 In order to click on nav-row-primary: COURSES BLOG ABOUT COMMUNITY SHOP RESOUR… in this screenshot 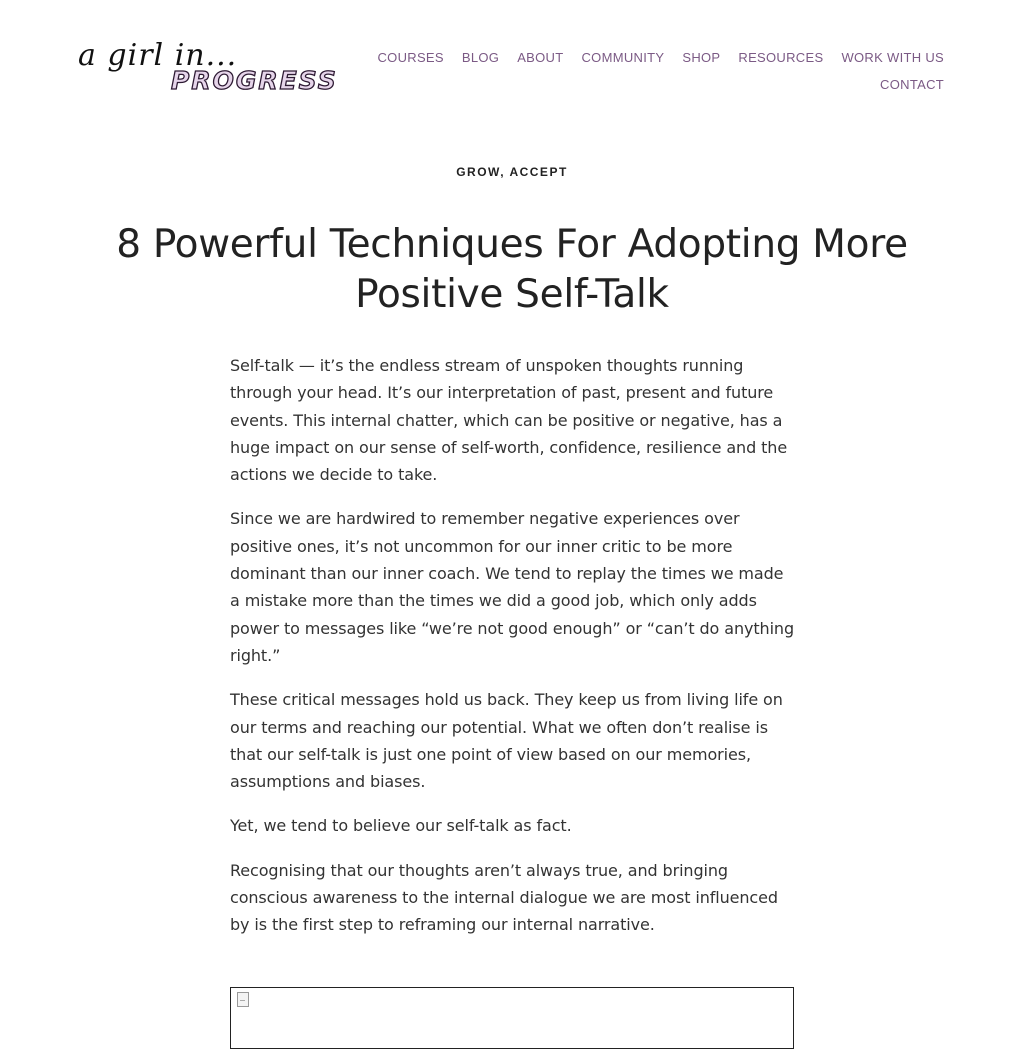, I will do `click(660, 57)`.